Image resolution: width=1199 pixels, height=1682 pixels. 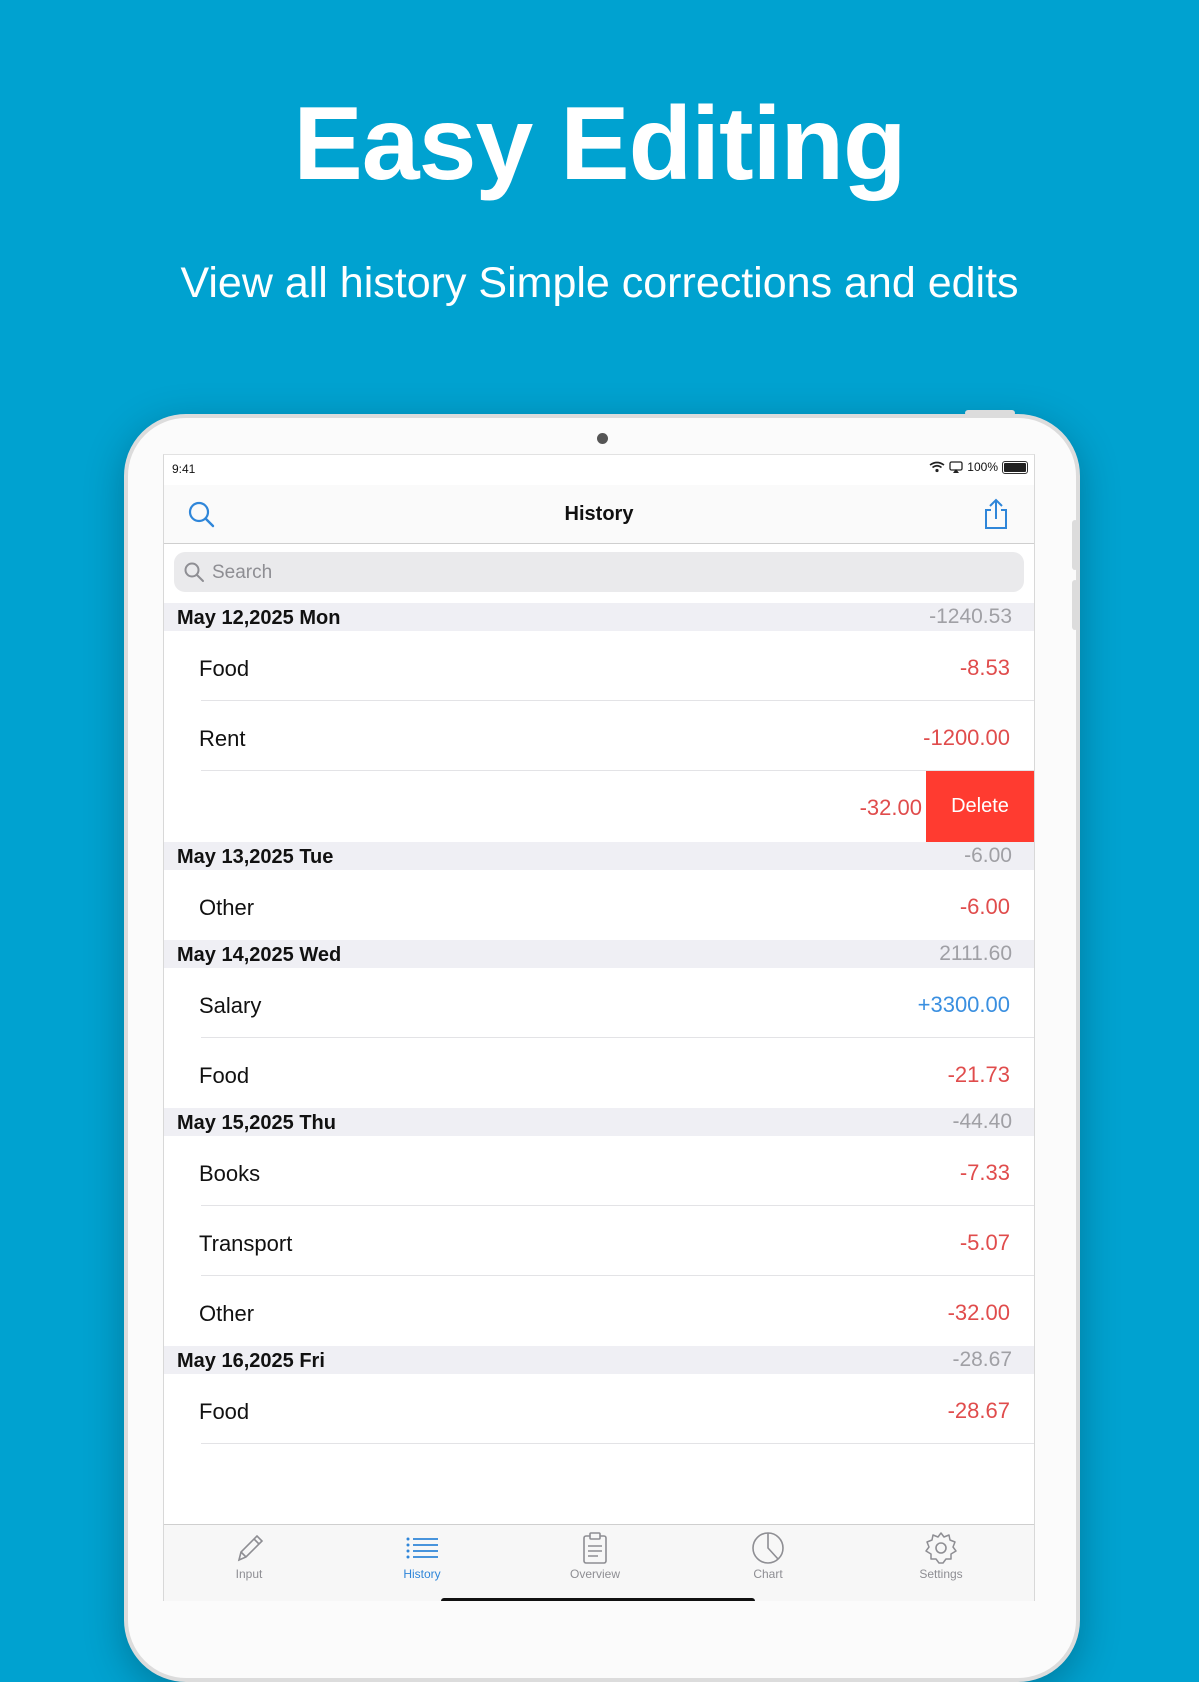 I want to click on item-amount: -7.33, so click(x=984, y=1172).